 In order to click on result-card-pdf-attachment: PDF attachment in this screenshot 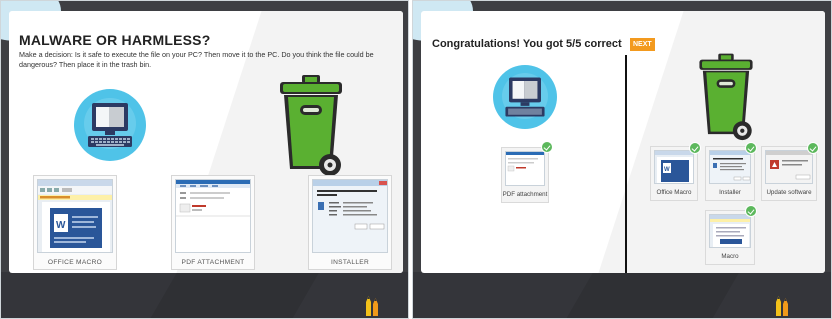, I will do `click(525, 175)`.